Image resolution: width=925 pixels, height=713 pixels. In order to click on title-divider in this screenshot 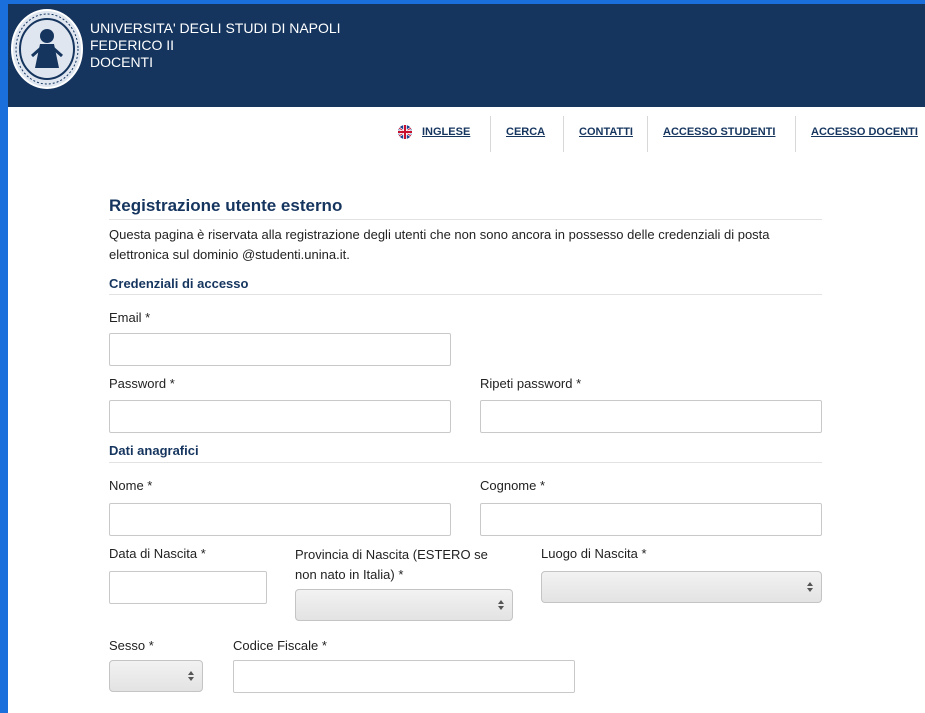, I will do `click(465, 219)`.